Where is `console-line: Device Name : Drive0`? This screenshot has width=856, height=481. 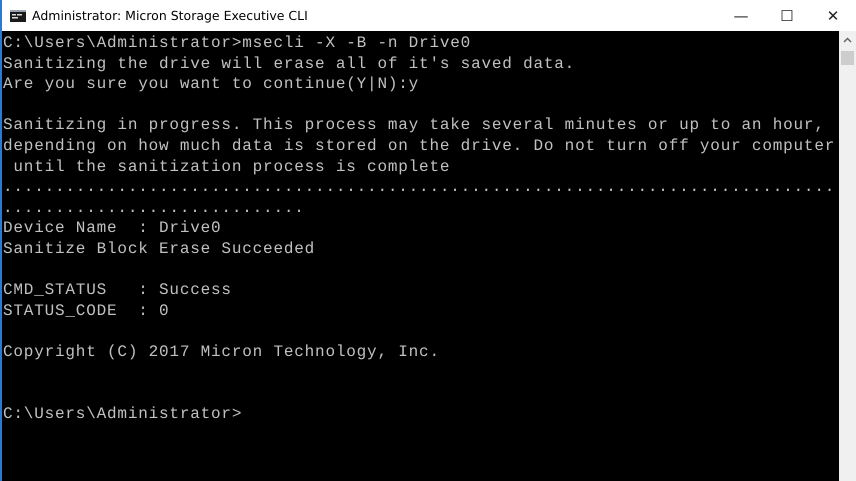 console-line: Device Name : Drive0 is located at coordinates (112, 228).